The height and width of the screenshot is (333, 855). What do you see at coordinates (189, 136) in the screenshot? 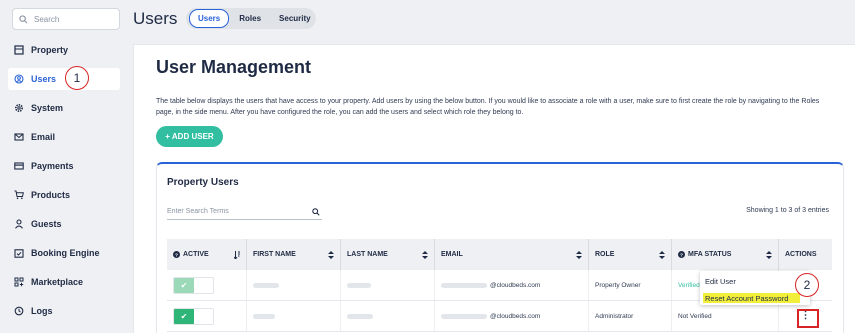
I see `add-user-button: + ADD USER` at bounding box center [189, 136].